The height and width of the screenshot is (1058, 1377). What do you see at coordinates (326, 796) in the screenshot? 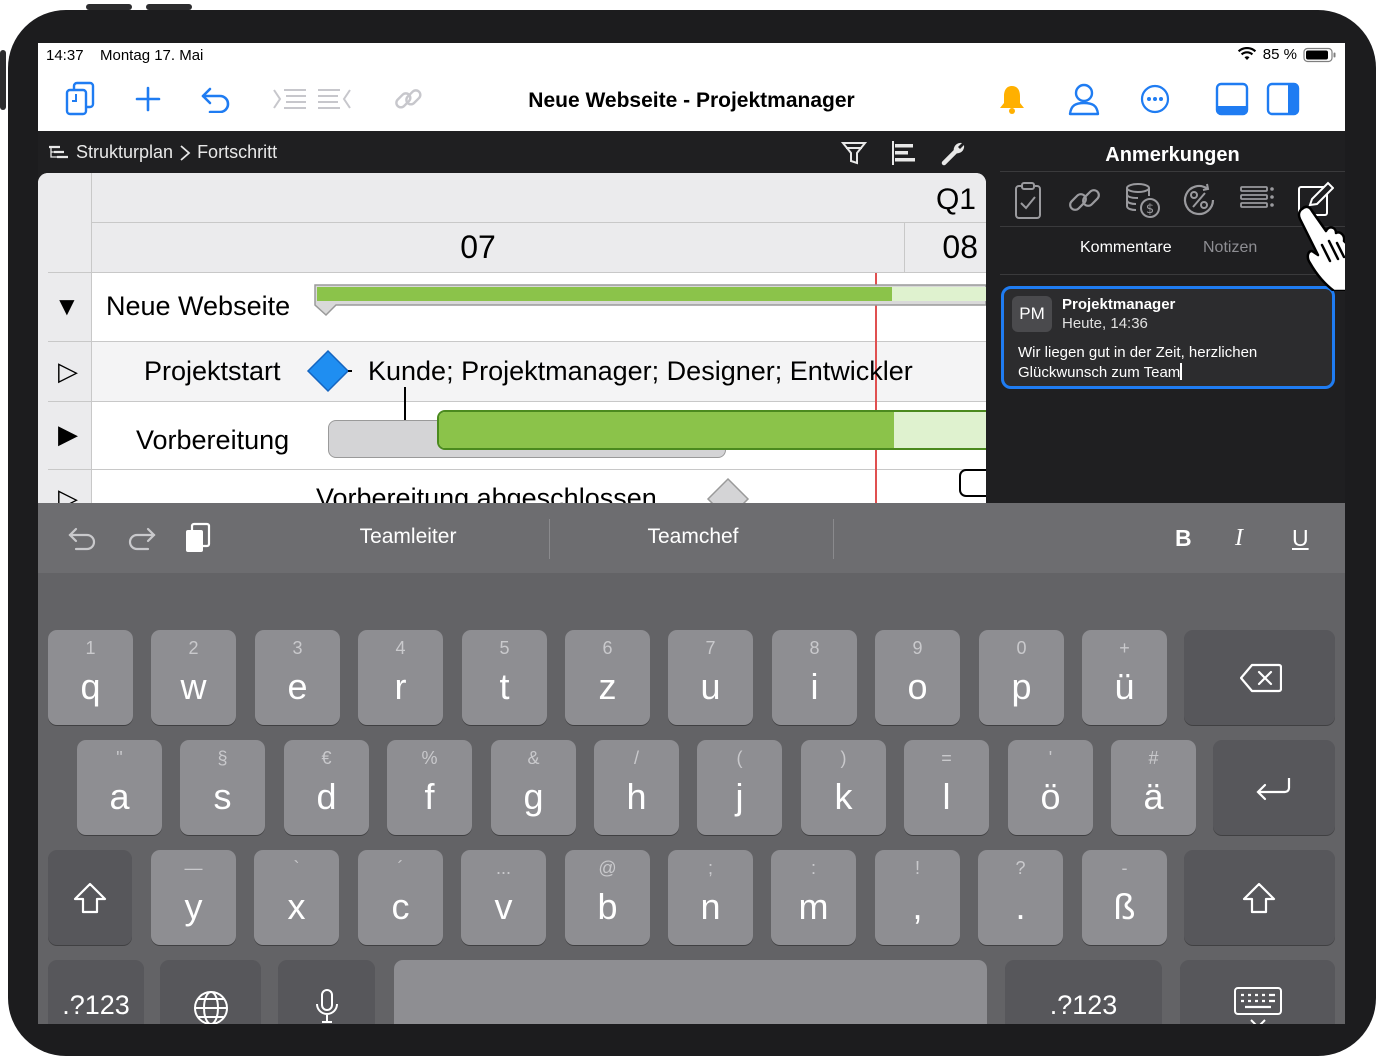
I see `key-primary-label: d` at bounding box center [326, 796].